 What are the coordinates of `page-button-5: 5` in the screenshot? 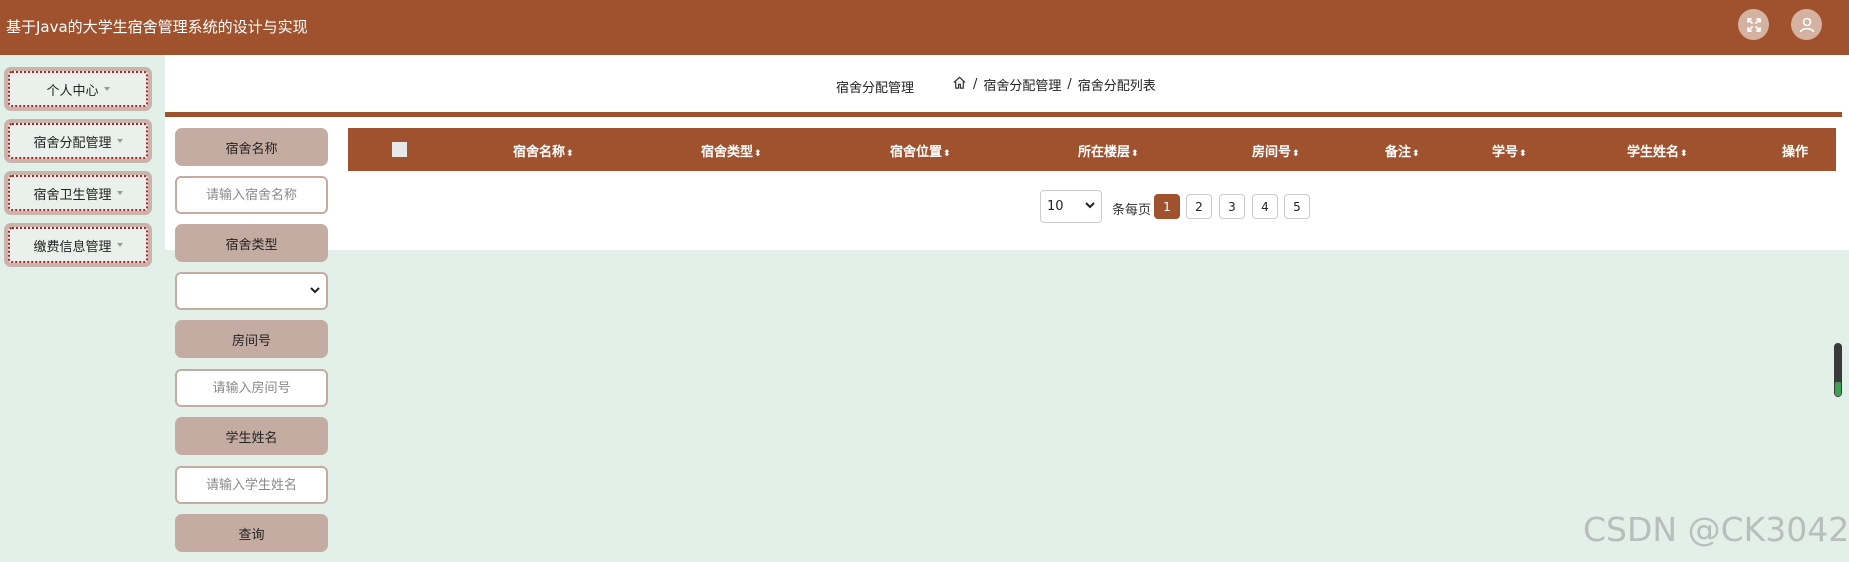 It's located at (1297, 206).